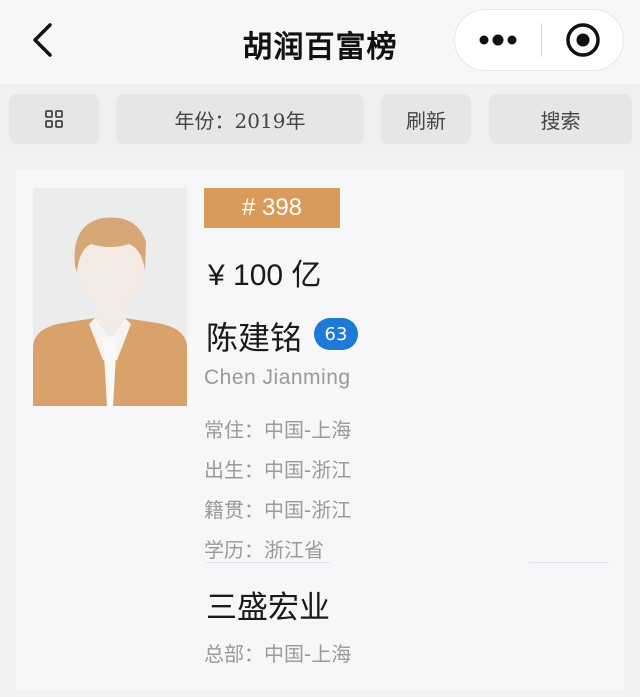  What do you see at coordinates (294, 550) in the screenshot?
I see `education-value: 浙江省` at bounding box center [294, 550].